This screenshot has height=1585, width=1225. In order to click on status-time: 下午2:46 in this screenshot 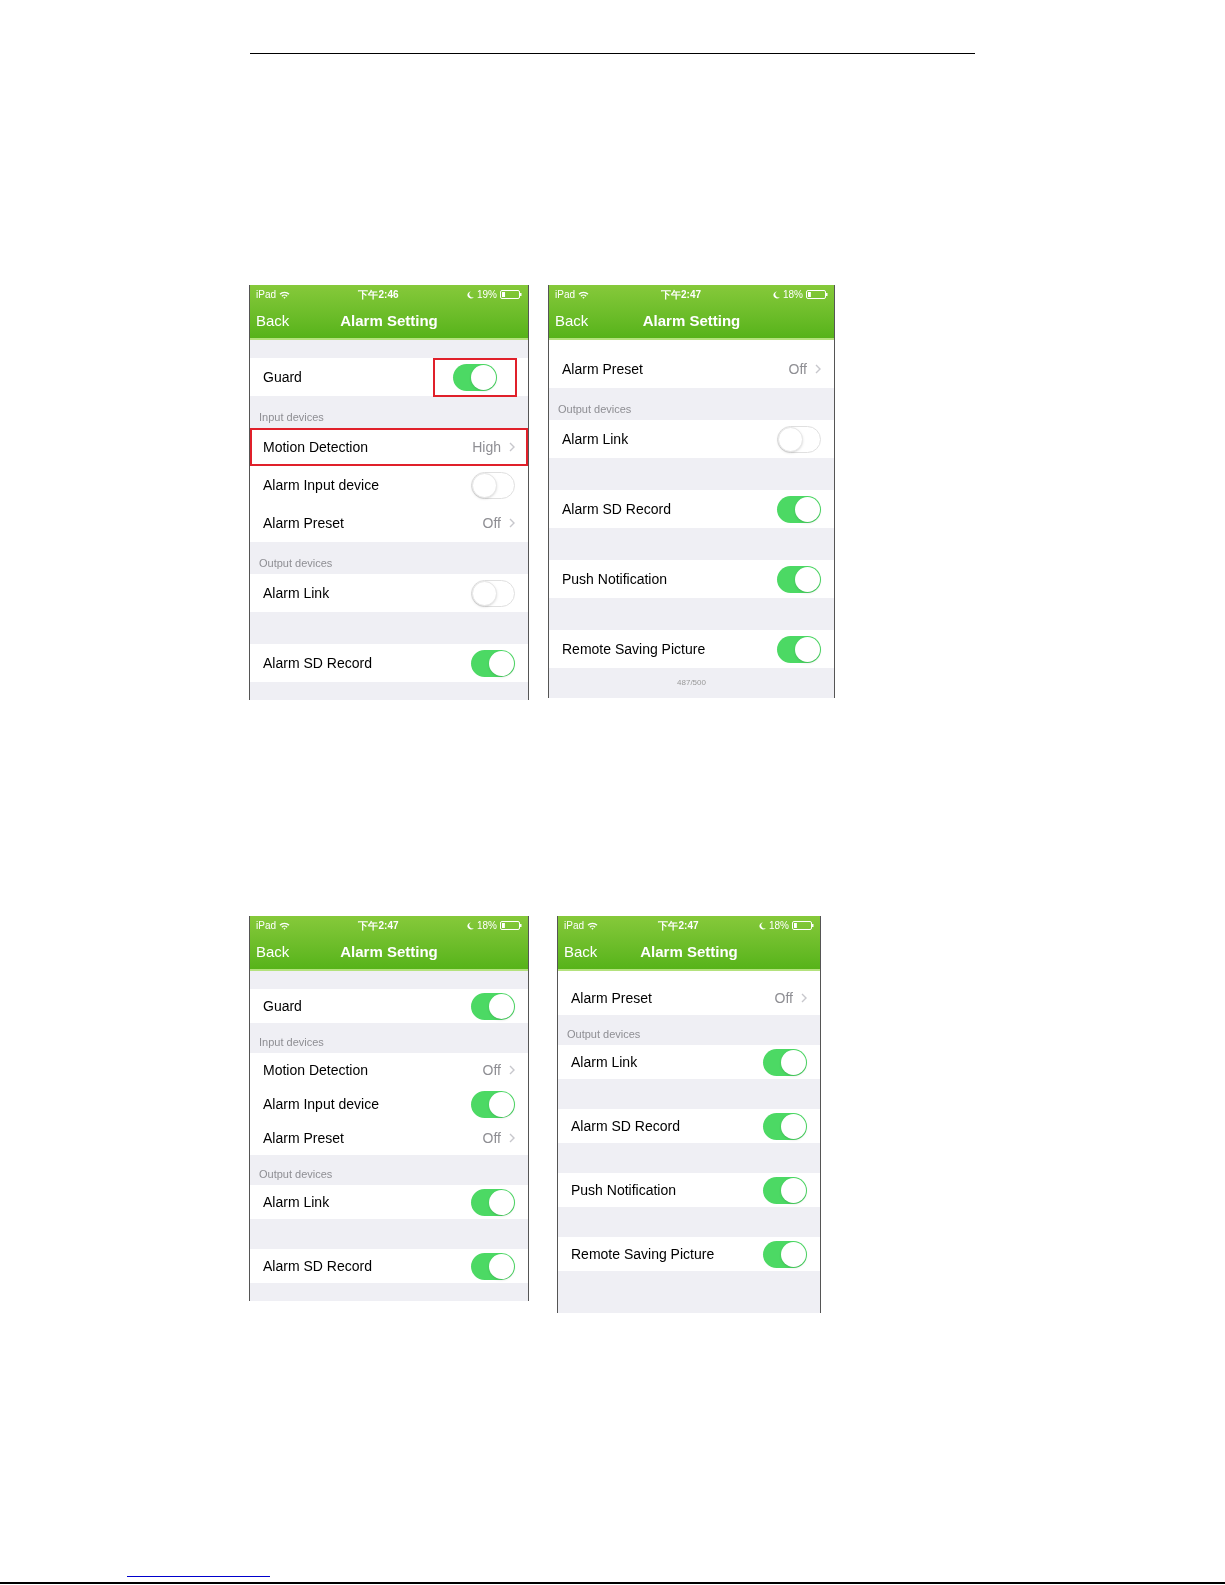, I will do `click(378, 295)`.